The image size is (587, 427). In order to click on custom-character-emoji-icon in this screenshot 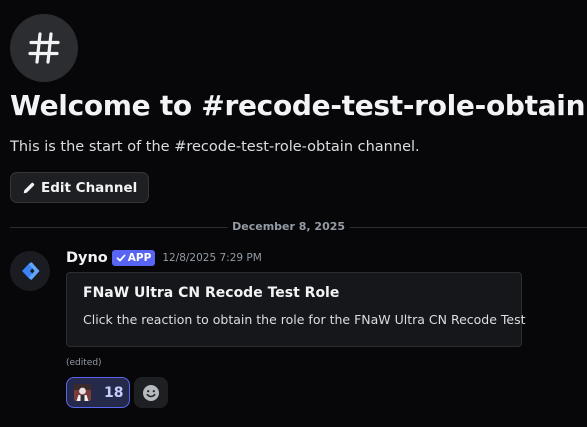, I will do `click(82, 392)`.